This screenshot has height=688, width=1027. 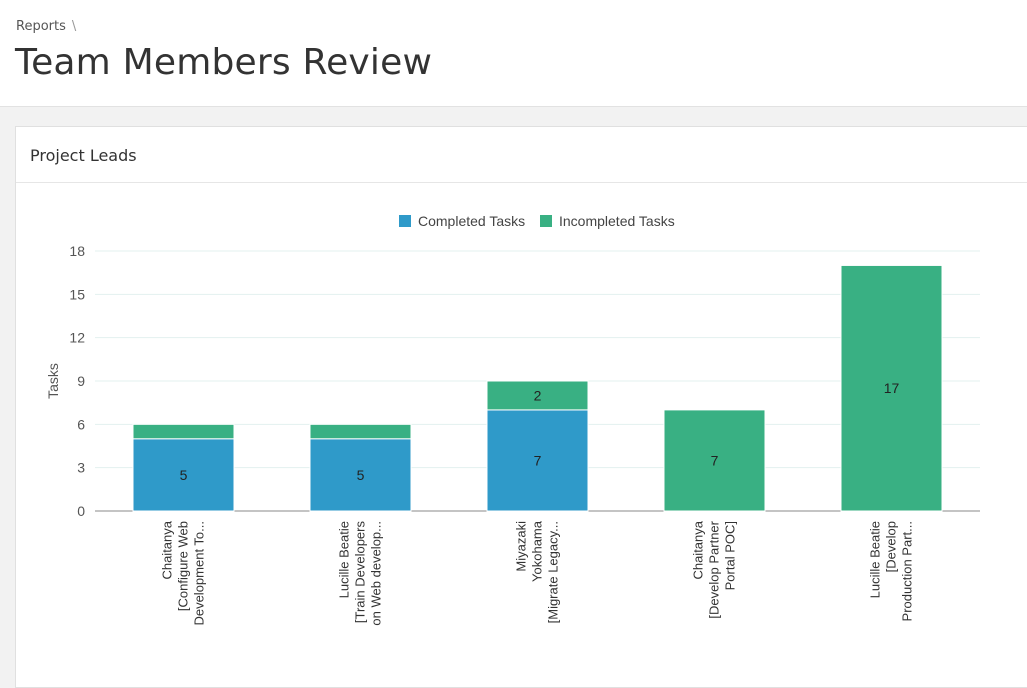 I want to click on legend-item-incompleted: Incompleted Tasks, so click(x=617, y=221).